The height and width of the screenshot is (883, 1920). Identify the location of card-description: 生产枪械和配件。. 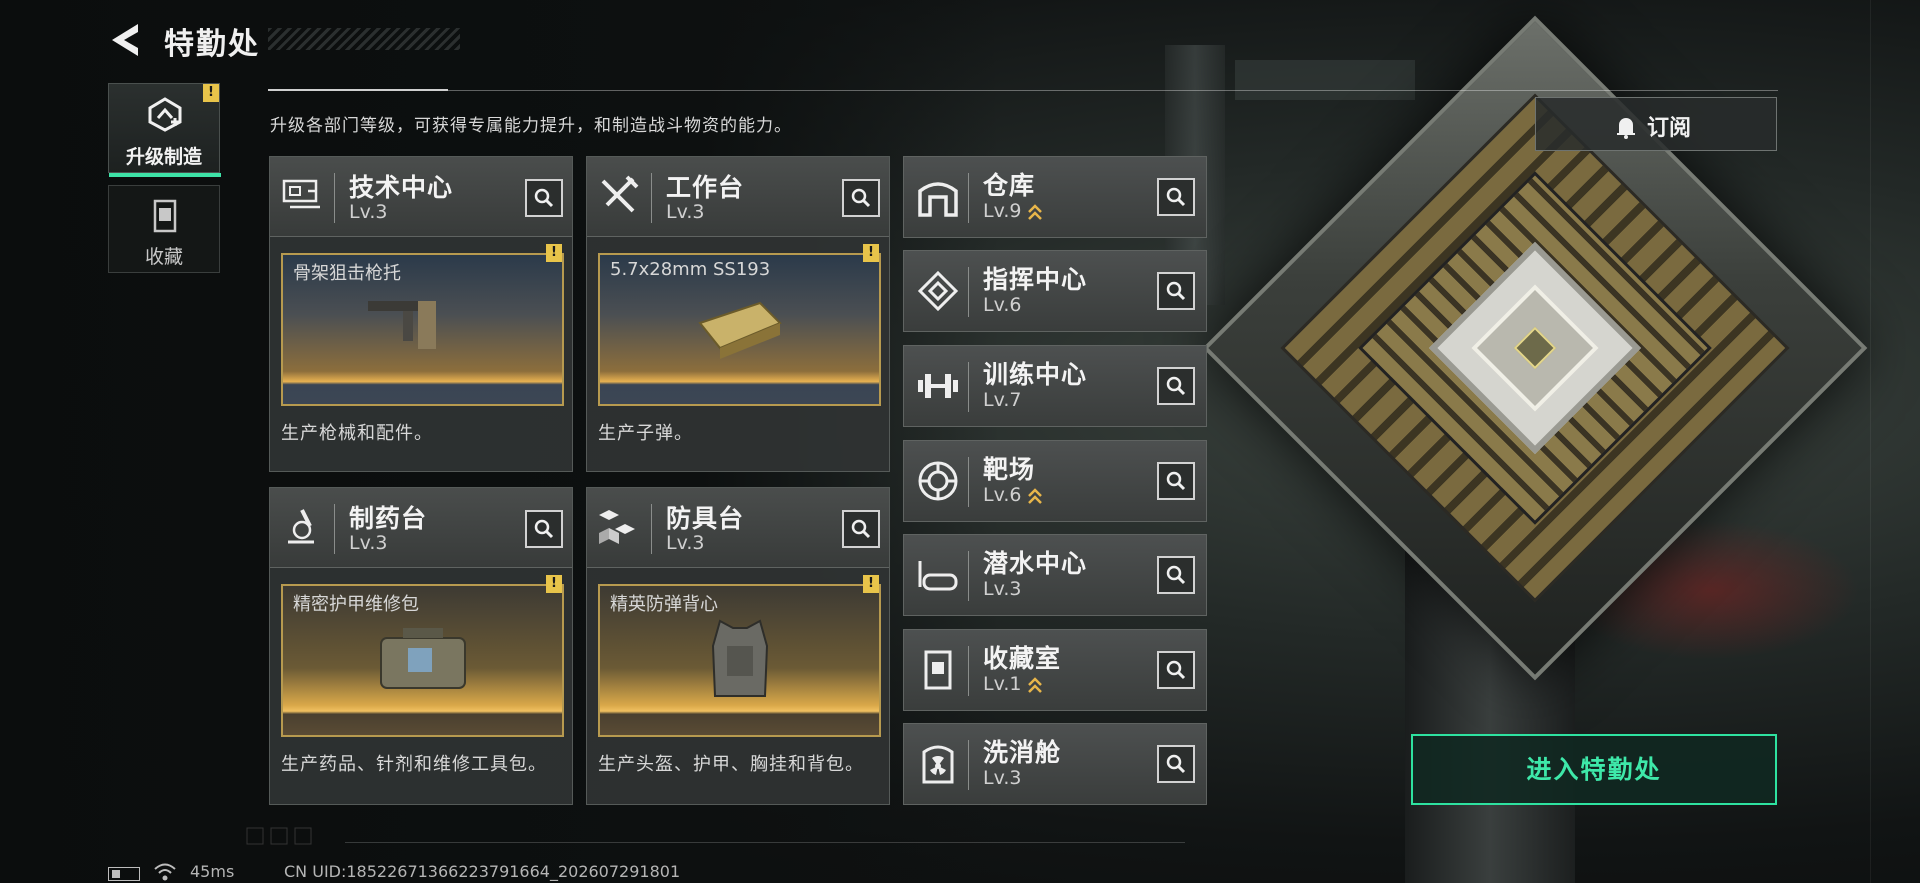
(357, 433).